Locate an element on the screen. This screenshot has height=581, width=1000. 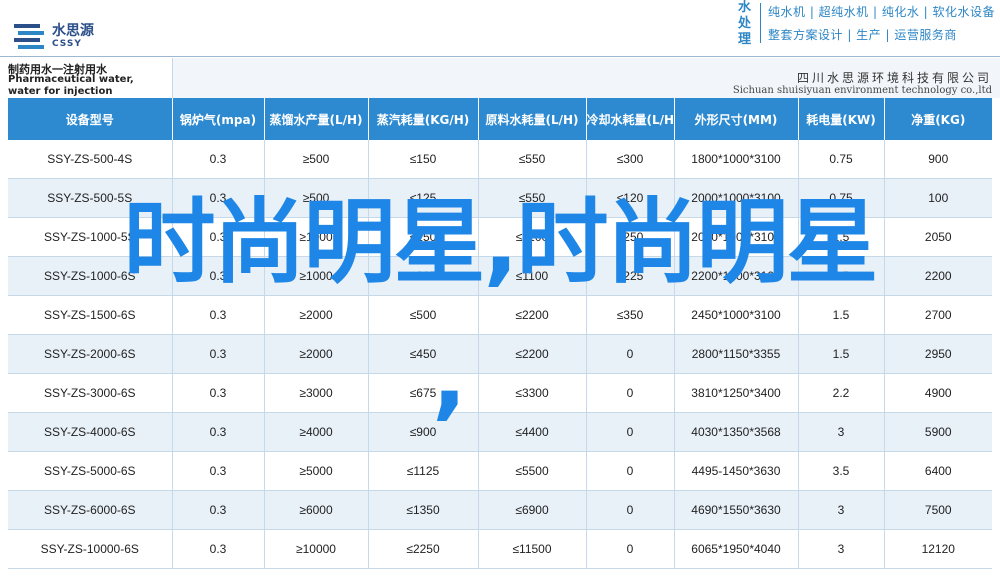
table-cell: 2800*1150*3355 is located at coordinates (736, 354).